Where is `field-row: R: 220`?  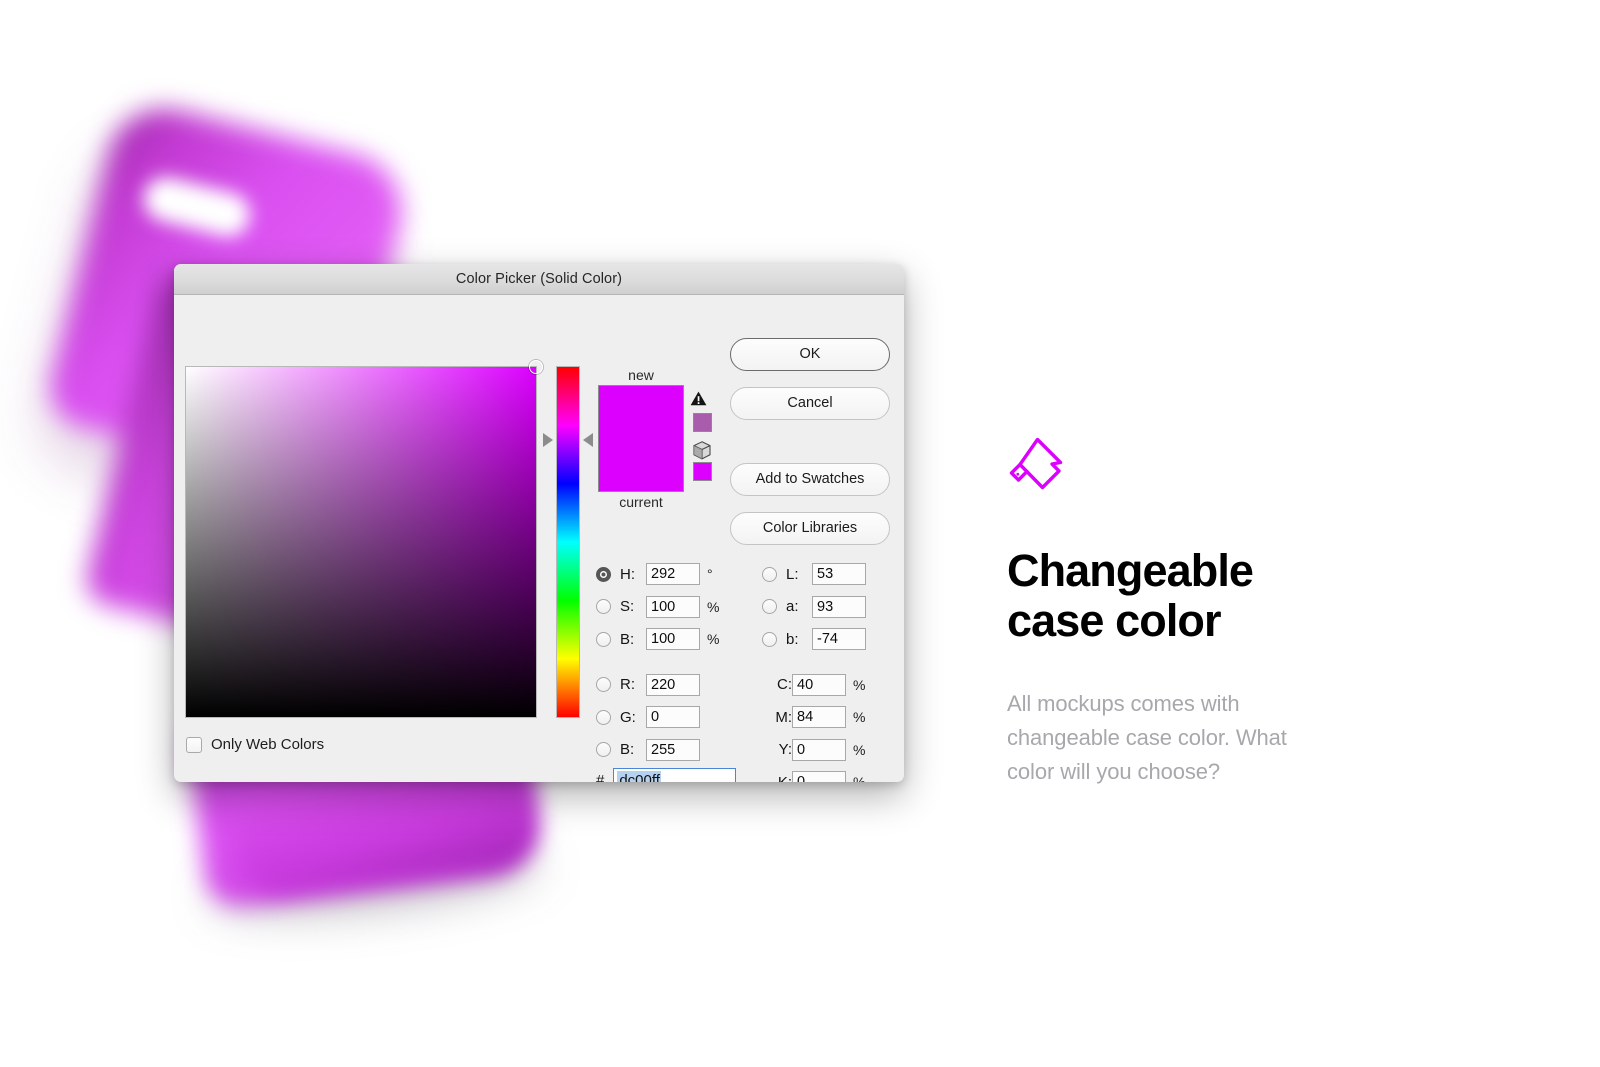
field-row: R: 220 is located at coordinates (671, 685).